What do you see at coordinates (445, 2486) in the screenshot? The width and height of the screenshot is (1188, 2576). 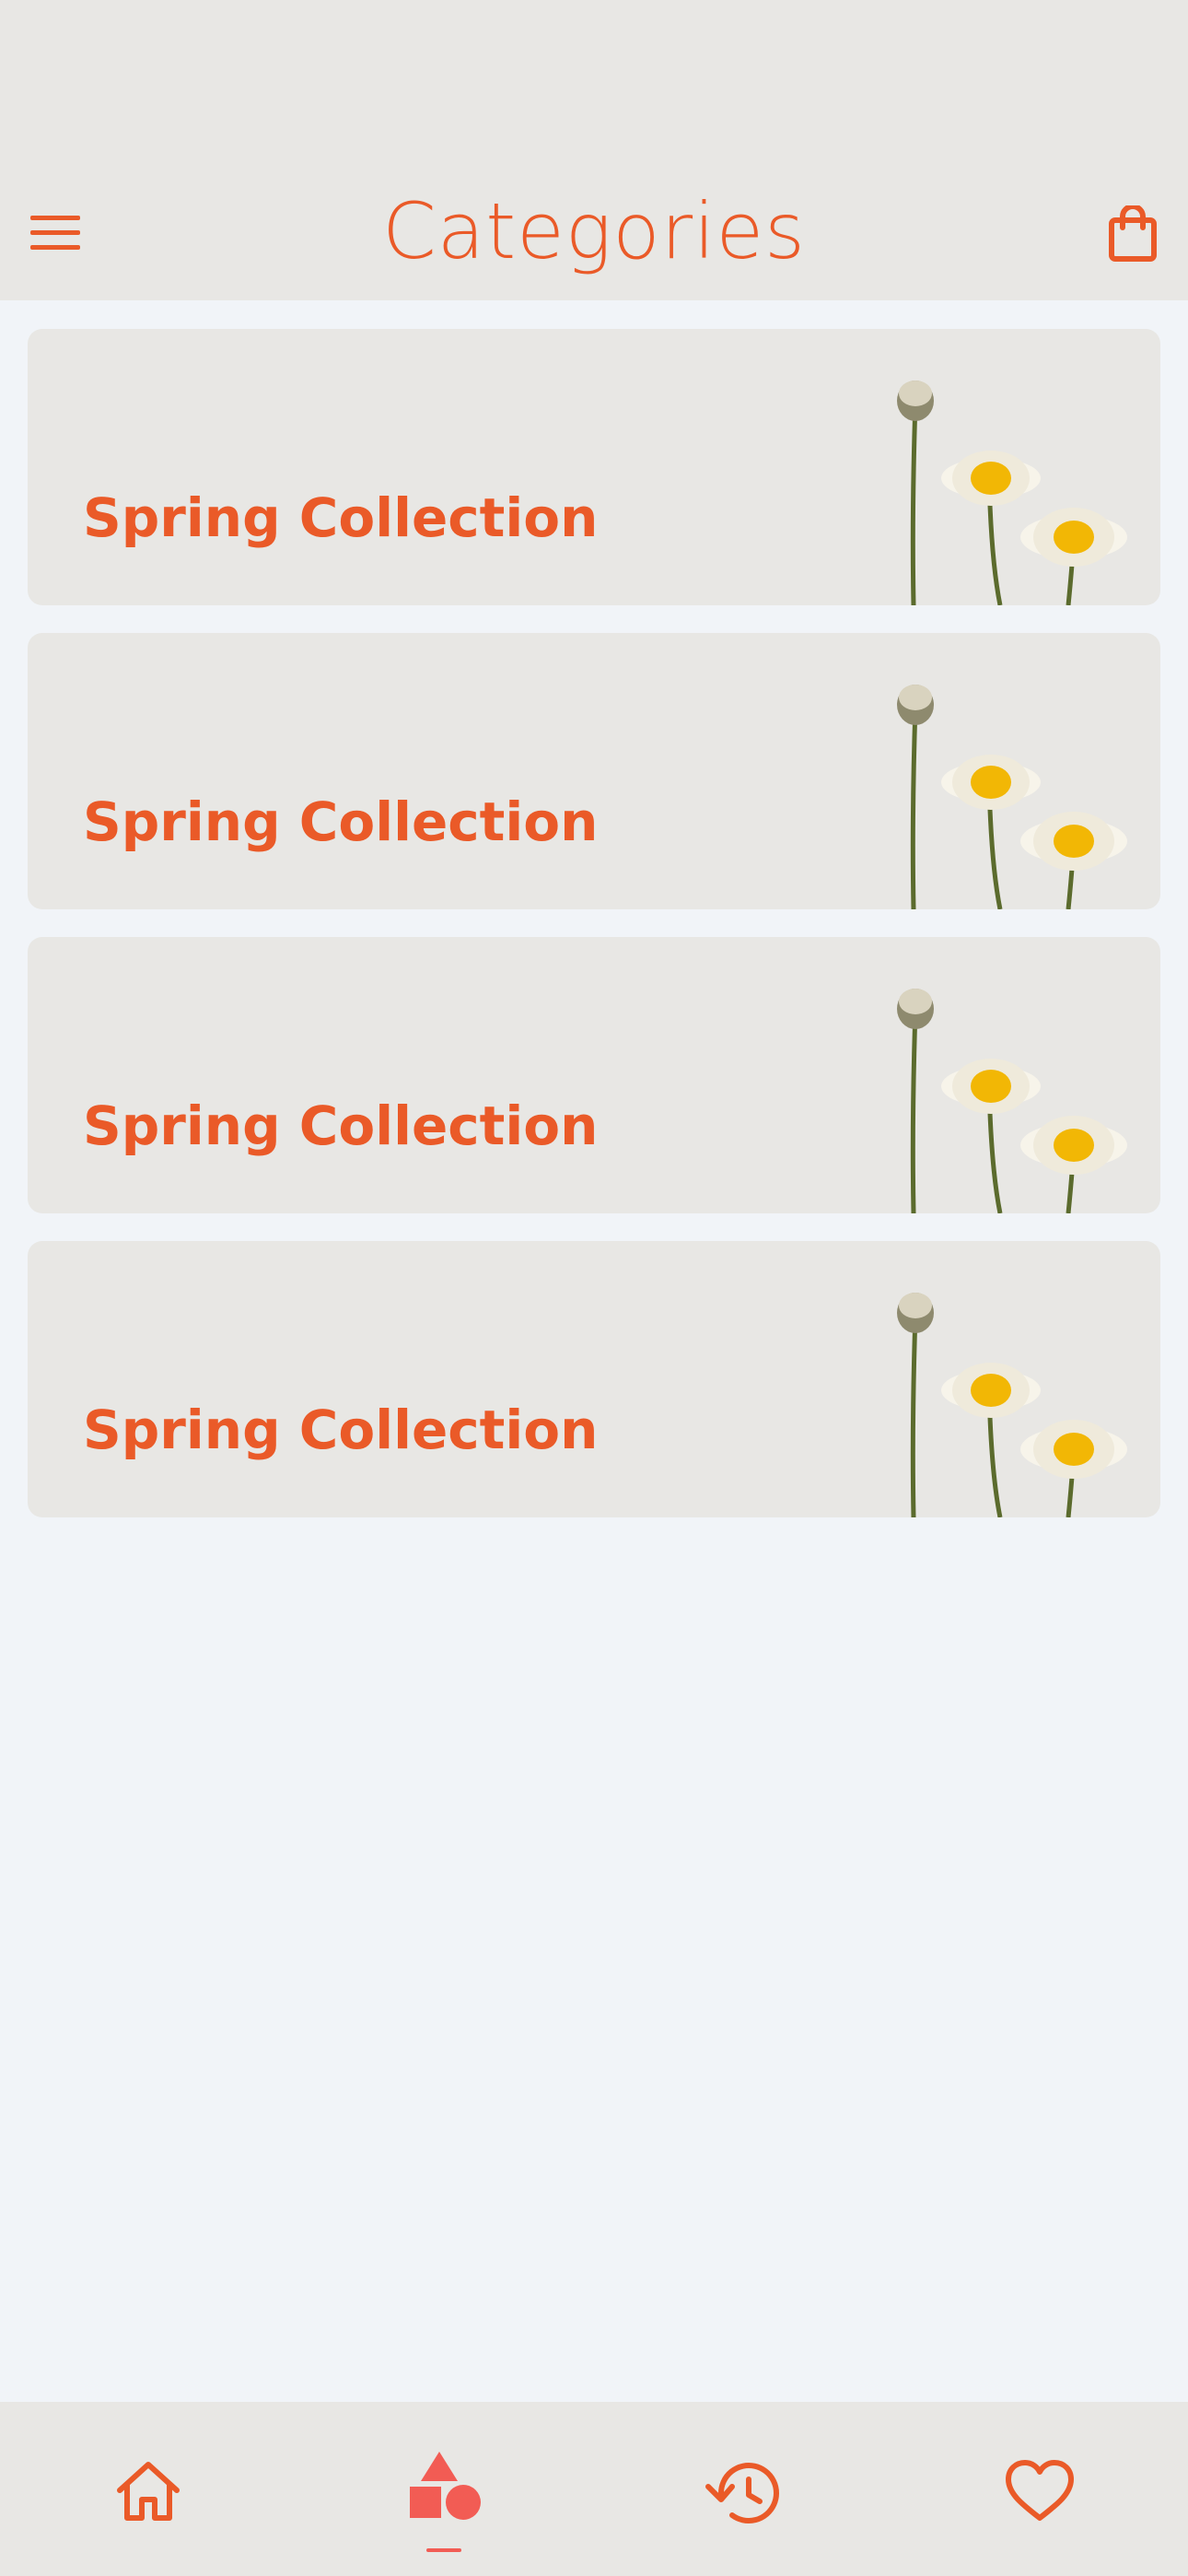 I see `shapes-icon` at bounding box center [445, 2486].